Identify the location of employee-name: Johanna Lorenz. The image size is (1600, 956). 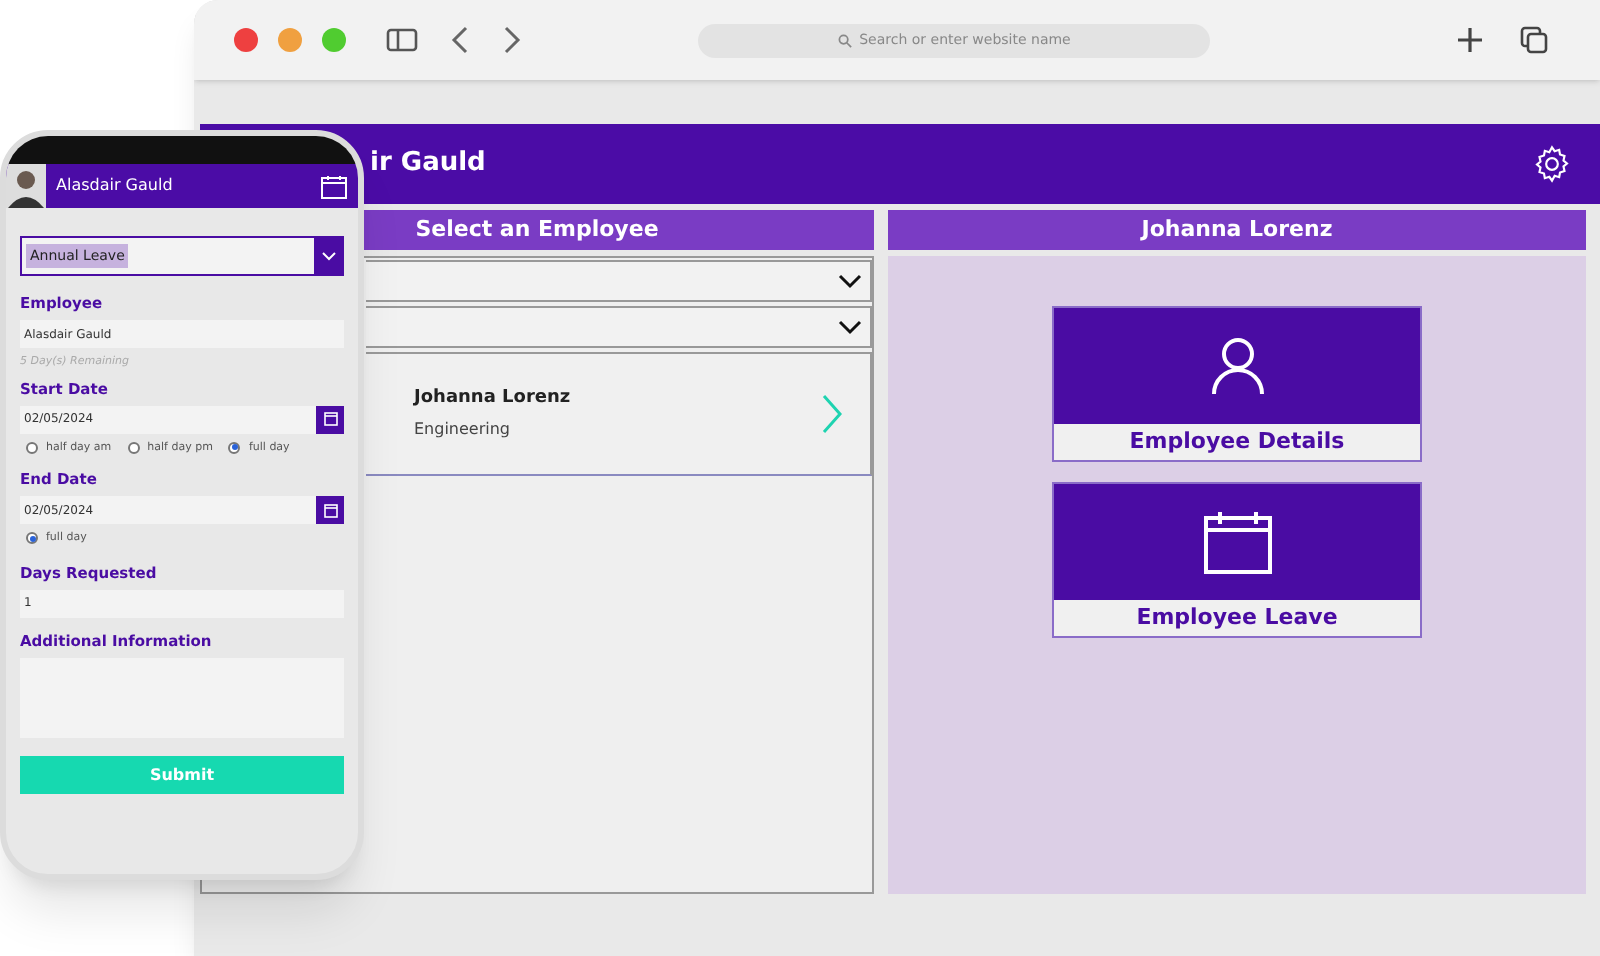
(492, 398).